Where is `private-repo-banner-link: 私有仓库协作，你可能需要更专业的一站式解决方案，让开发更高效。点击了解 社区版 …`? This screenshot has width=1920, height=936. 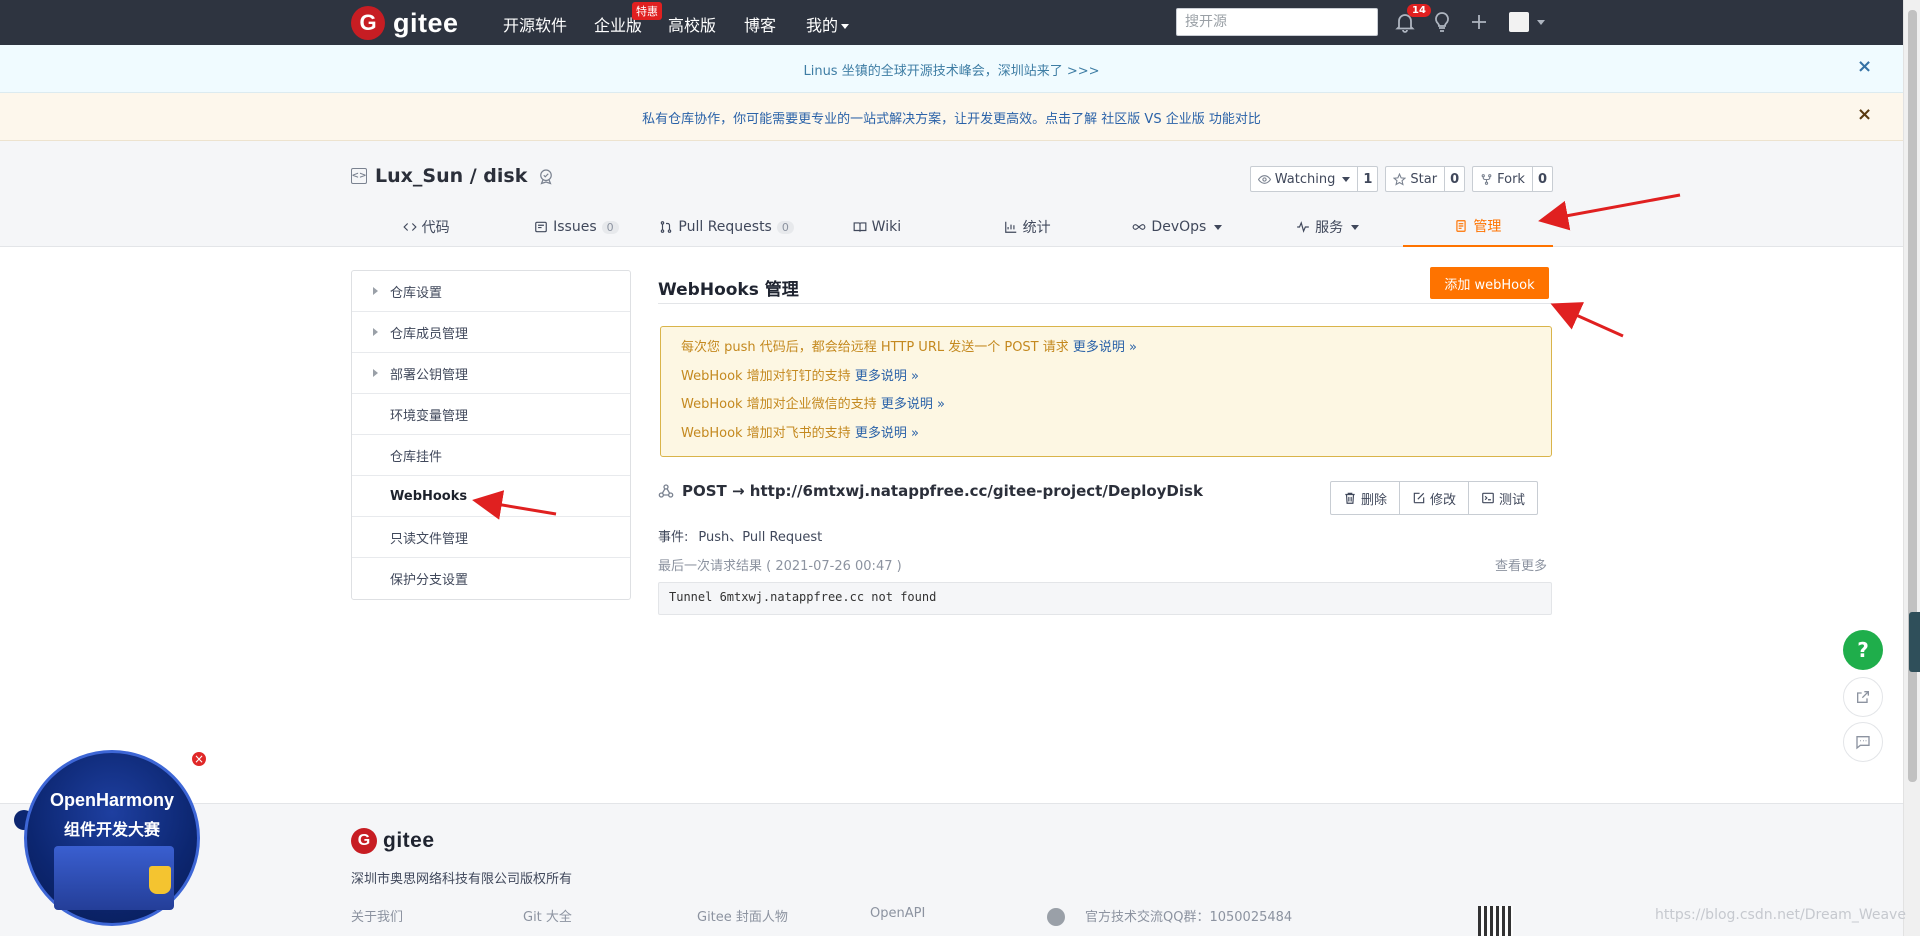
private-repo-banner-link: 私有仓库协作，你可能需要更专业的一站式解决方案，让开发更高效。点击了解 社区版 … is located at coordinates (951, 117).